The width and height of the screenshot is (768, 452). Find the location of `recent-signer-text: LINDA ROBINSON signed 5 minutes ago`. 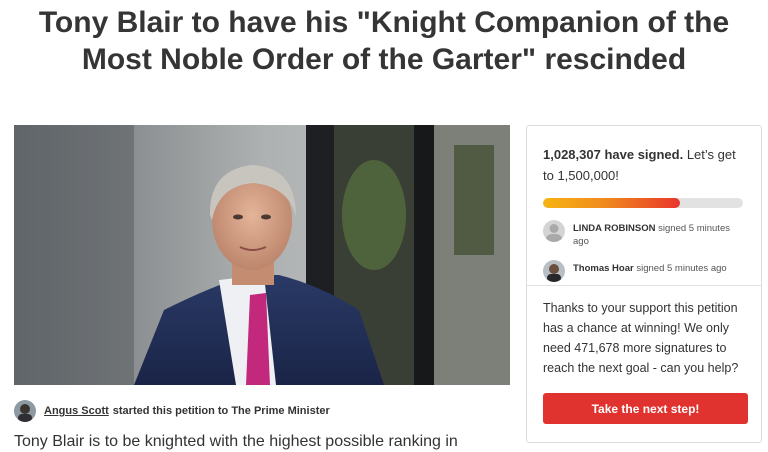

recent-signer-text: LINDA ROBINSON signed 5 minutes ago is located at coordinates (659, 234).